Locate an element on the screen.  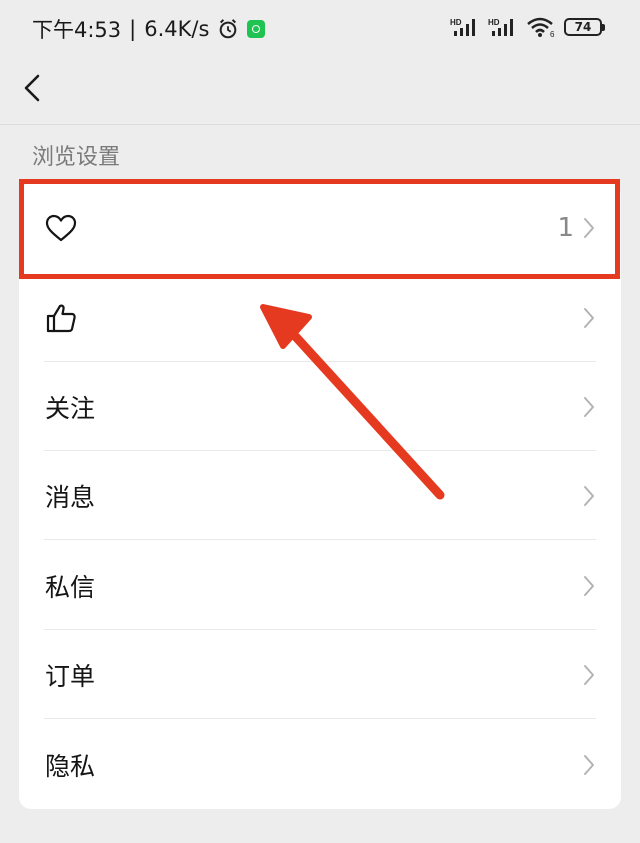
battery-level: 74 is located at coordinates (583, 27).